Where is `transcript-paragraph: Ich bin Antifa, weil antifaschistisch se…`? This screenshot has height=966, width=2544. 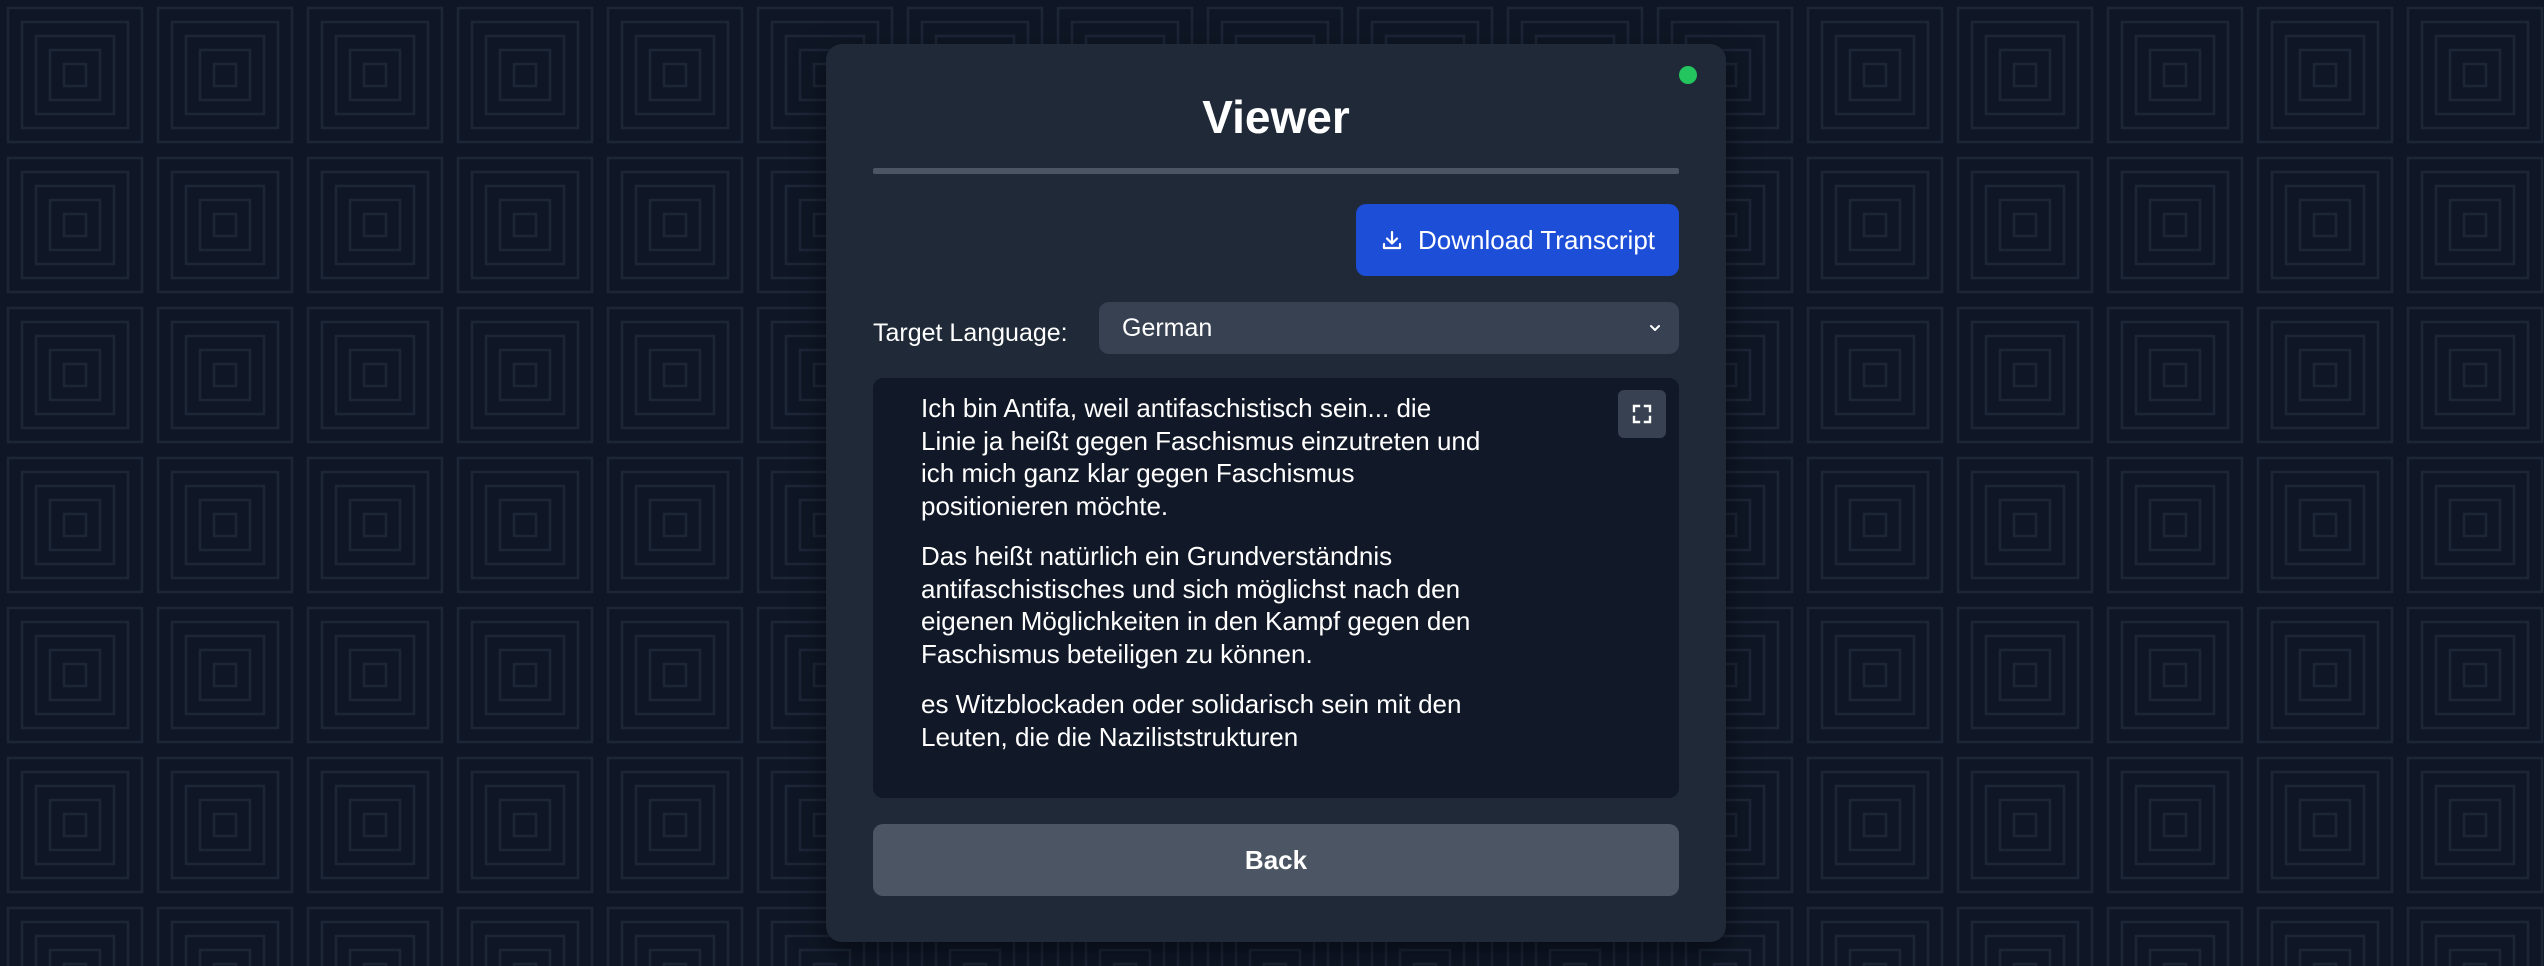
transcript-paragraph: Ich bin Antifa, weil antifaschistisch se… is located at coordinates (1201, 457).